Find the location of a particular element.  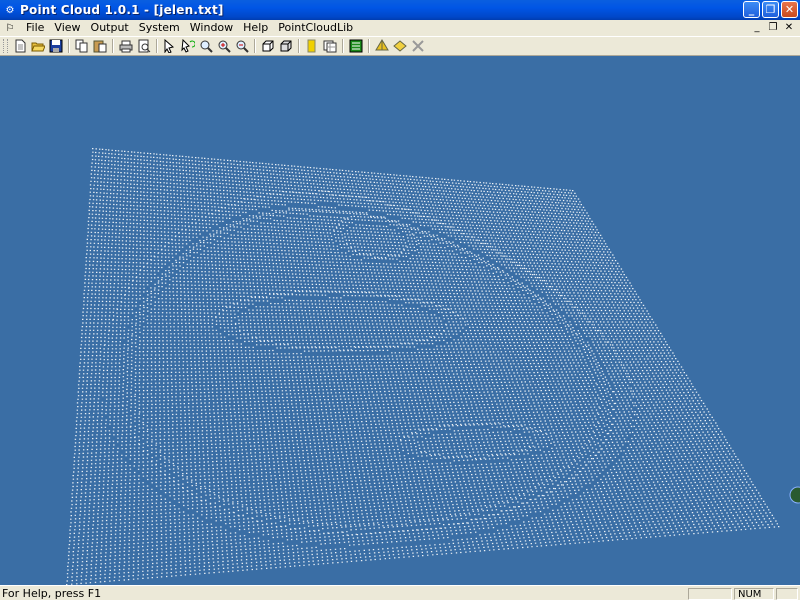

mdi-controls: _ ❐ ✕ is located at coordinates (773, 27).